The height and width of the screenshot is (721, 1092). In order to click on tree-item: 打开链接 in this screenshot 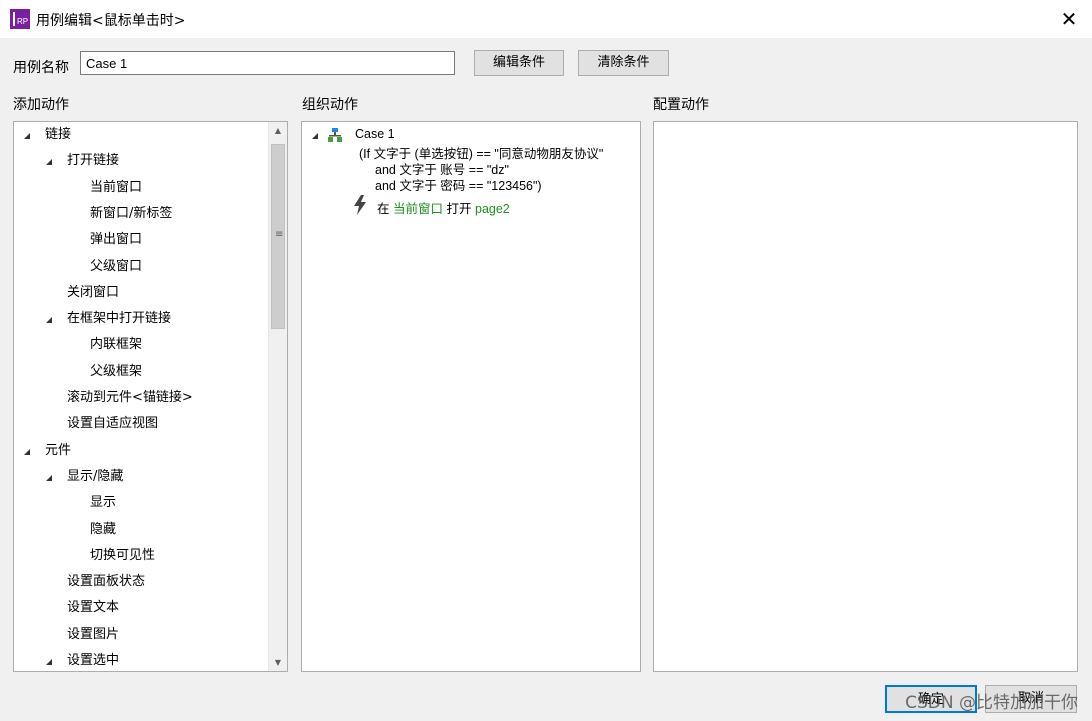, I will do `click(139, 161)`.